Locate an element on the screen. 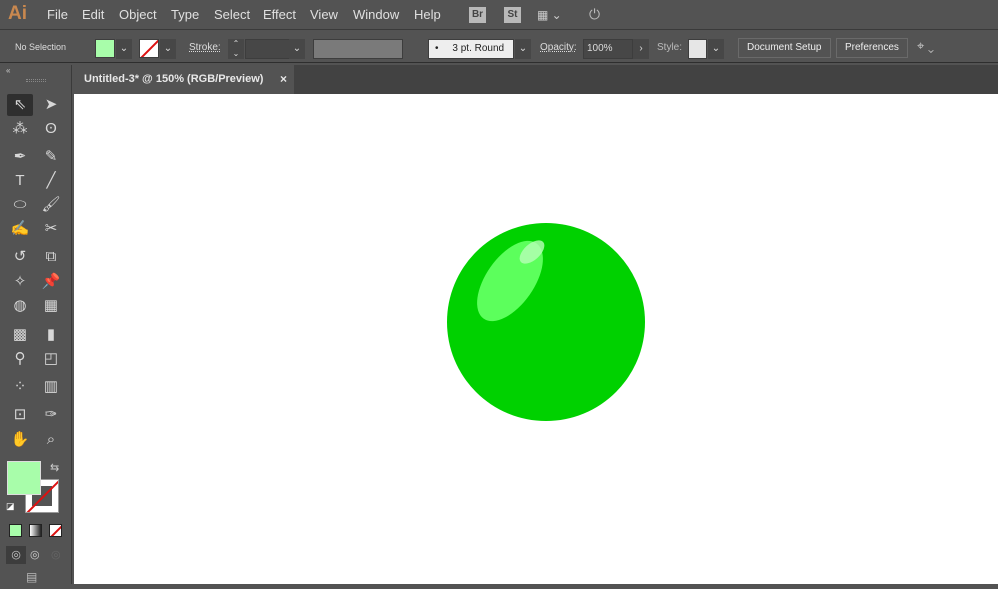 The height and width of the screenshot is (589, 998). app-logo: Ai is located at coordinates (17, 13).